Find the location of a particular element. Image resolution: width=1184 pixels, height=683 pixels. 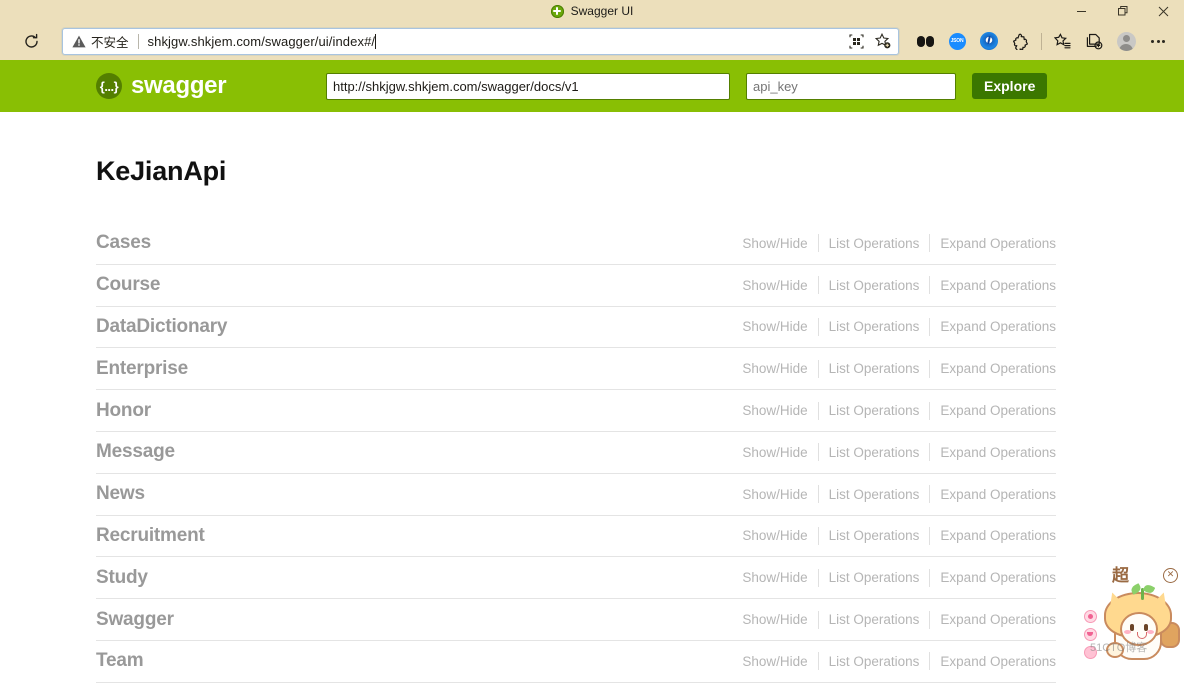

super-label: 超 is located at coordinates (1120, 576).